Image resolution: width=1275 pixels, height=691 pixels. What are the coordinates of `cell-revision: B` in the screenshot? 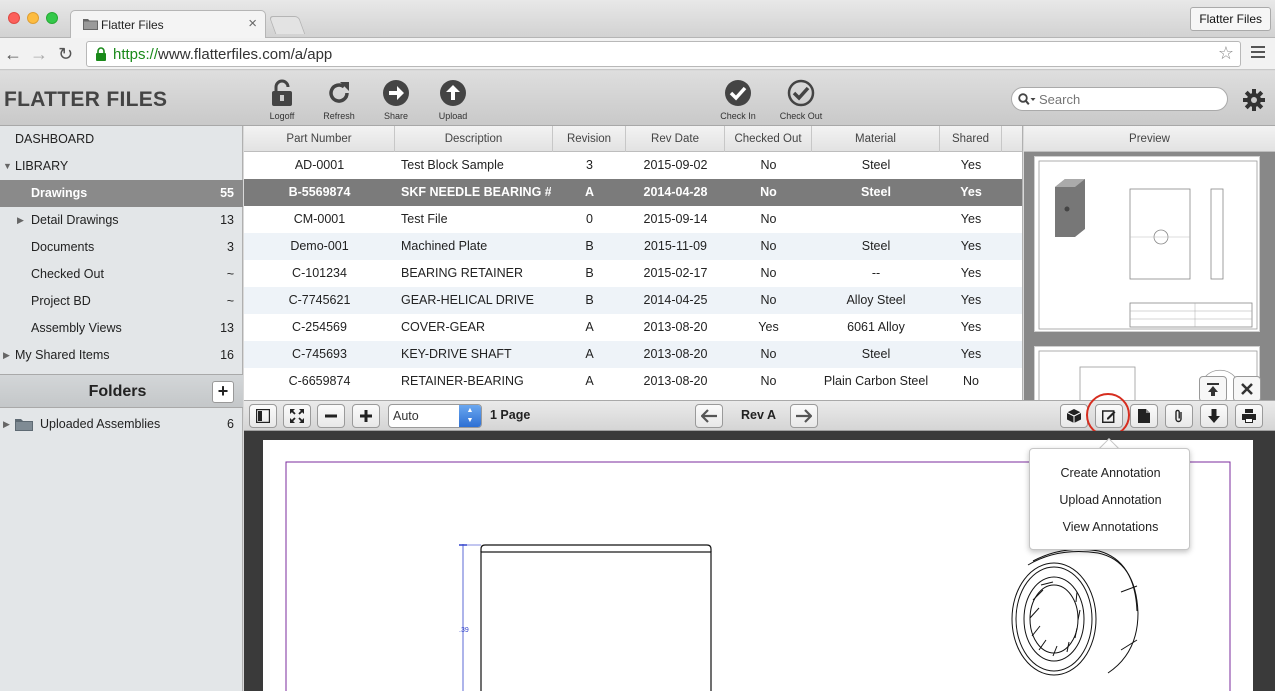 It's located at (589, 300).